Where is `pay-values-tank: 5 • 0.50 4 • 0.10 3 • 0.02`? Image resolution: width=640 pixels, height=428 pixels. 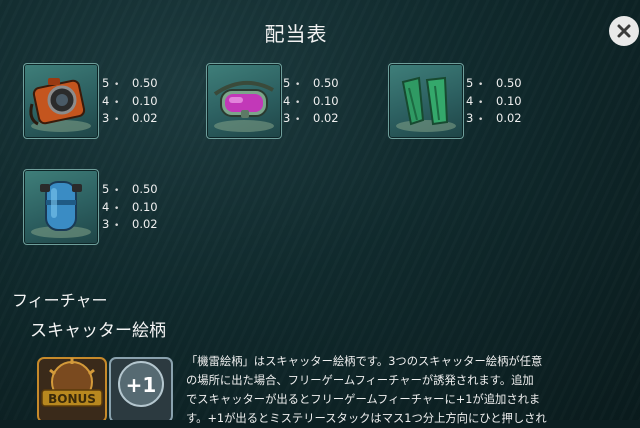
pay-values-tank: 5 • 0.50 4 • 0.10 3 • 0.02 is located at coordinates (130, 208).